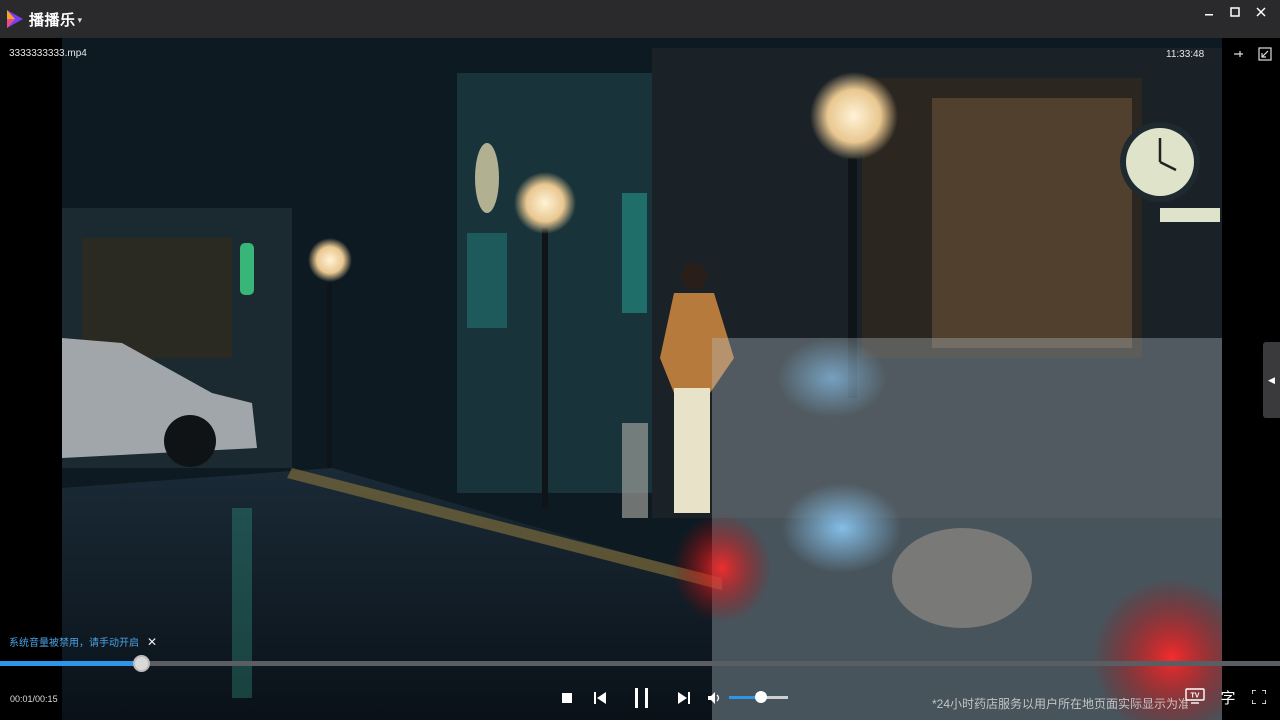  I want to click on maximize-button, so click(1235, 12).